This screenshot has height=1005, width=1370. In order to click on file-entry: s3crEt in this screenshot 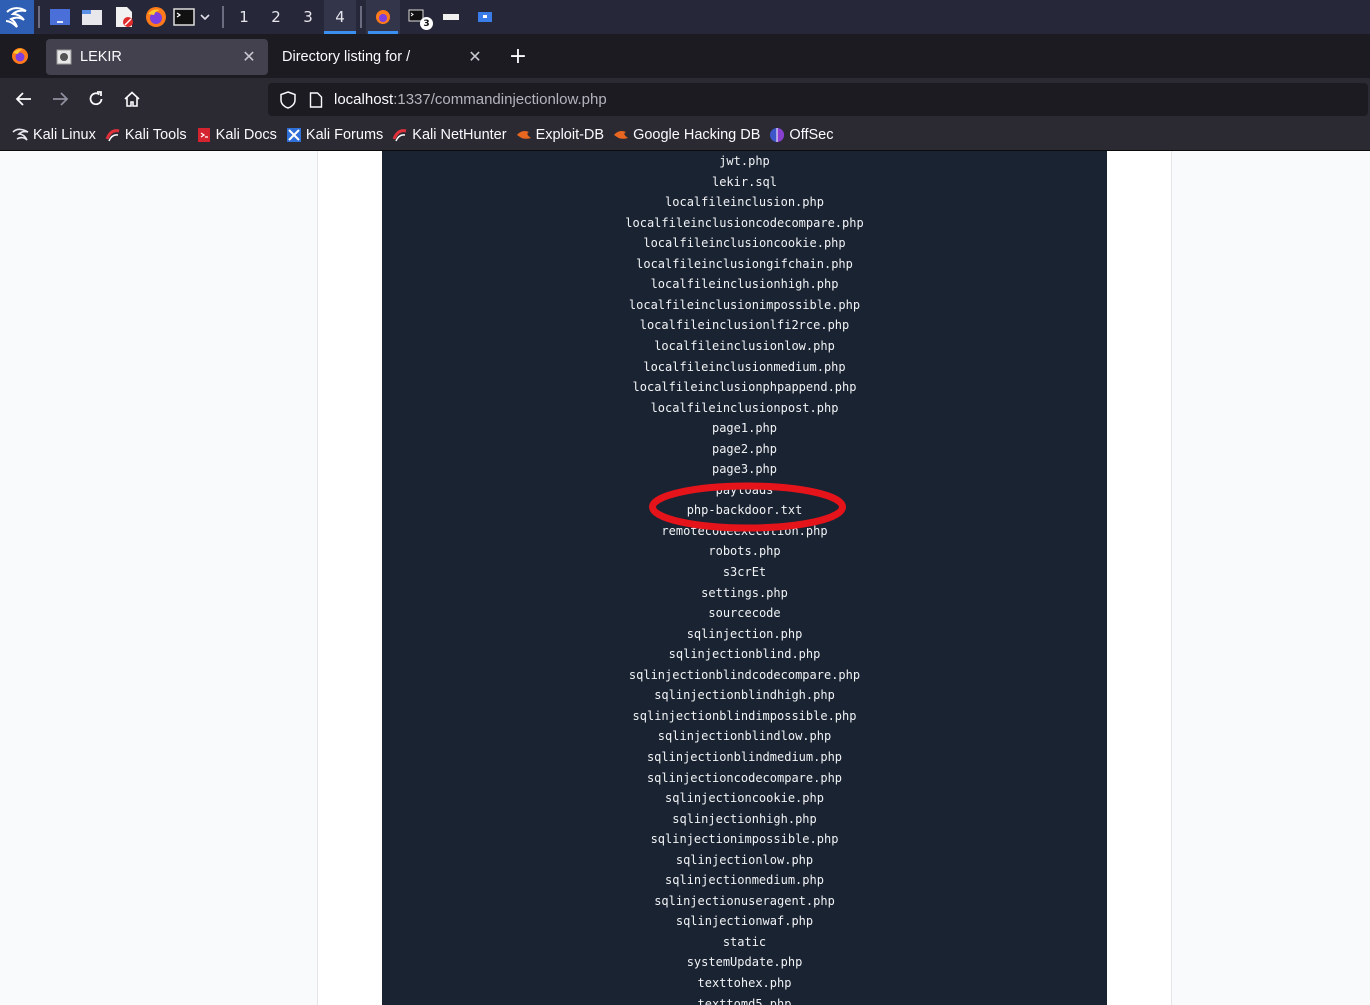, I will do `click(744, 572)`.